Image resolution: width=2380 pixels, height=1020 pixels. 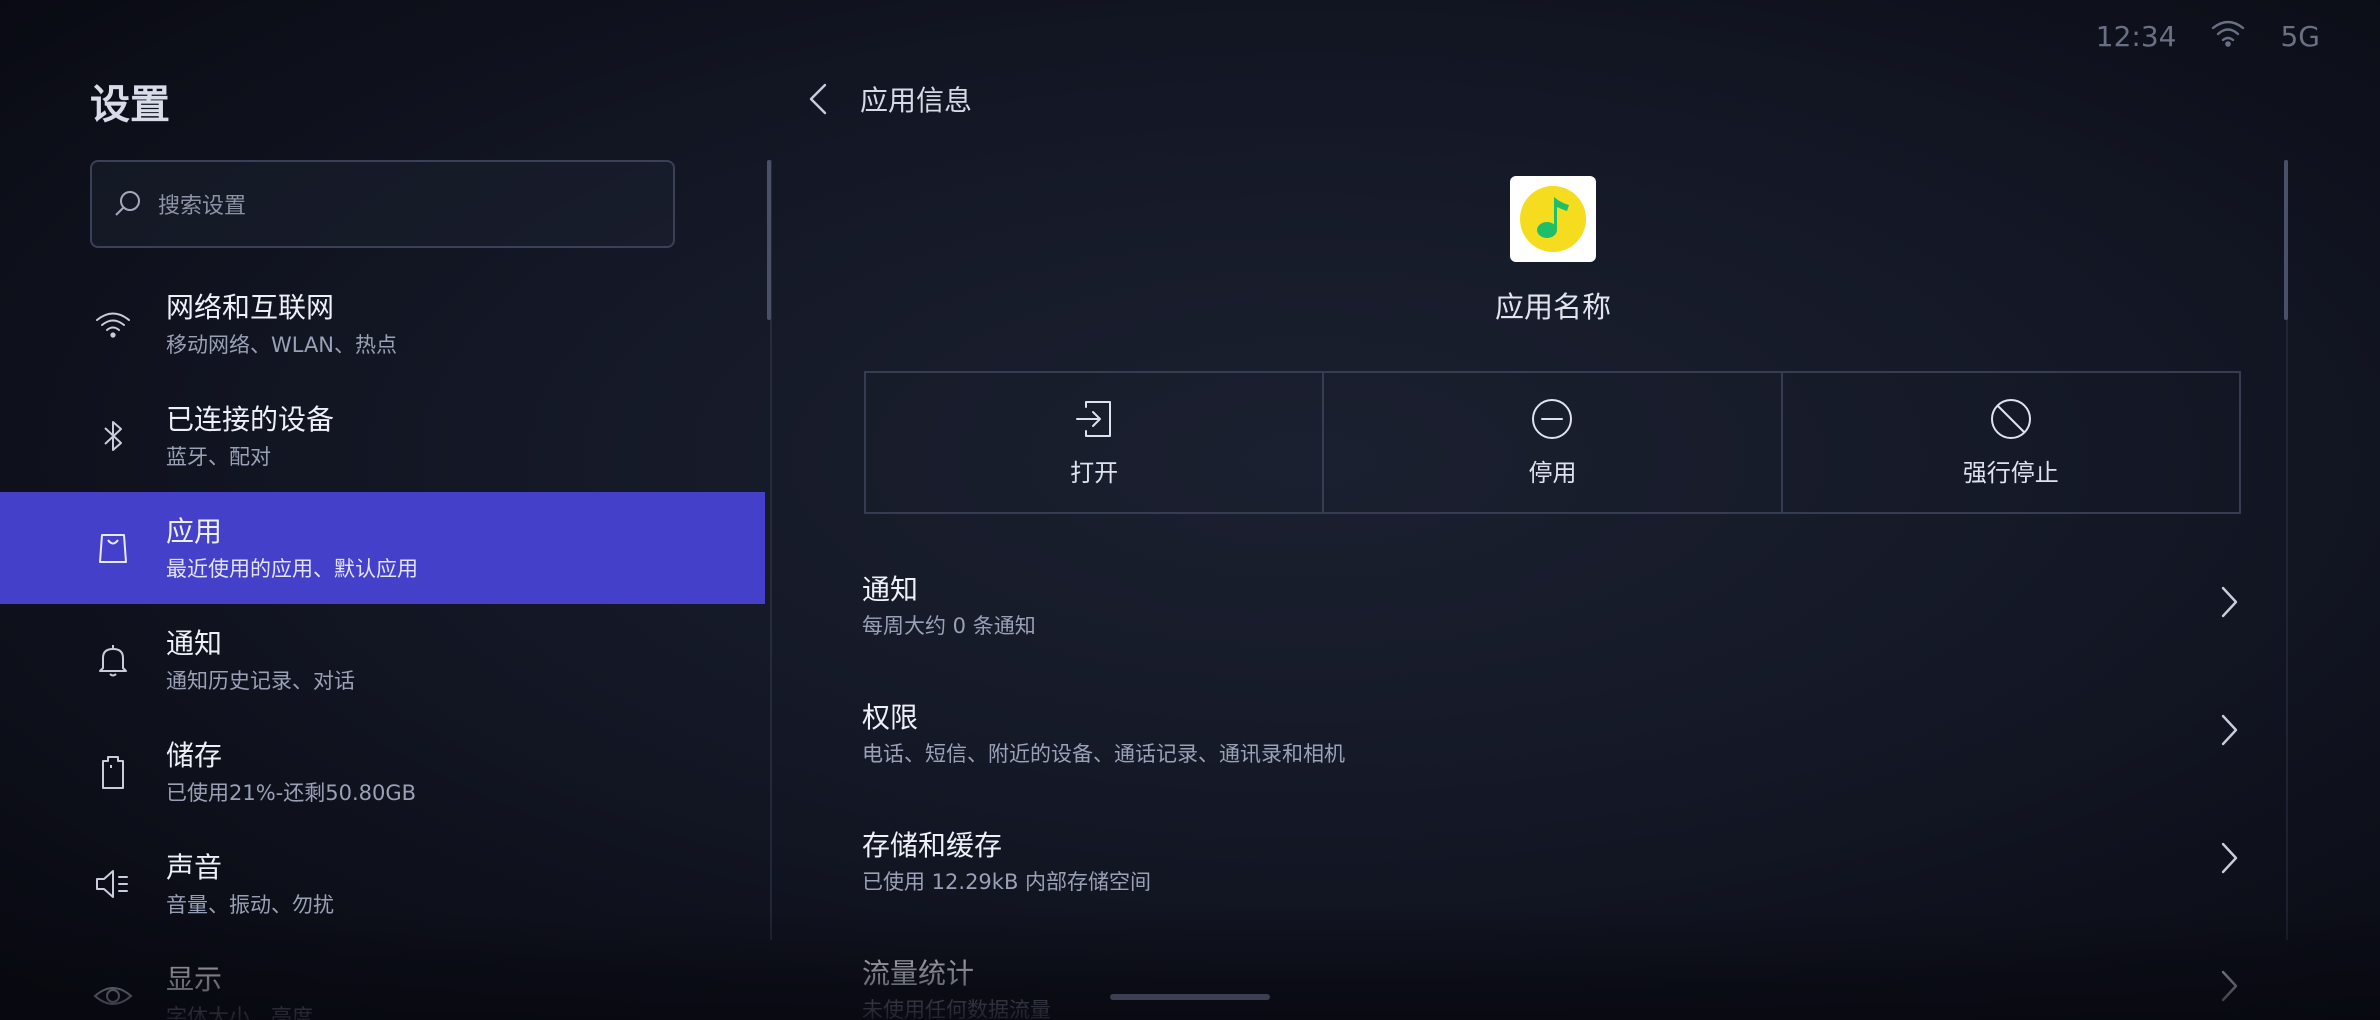 I want to click on sidebar-item-title: 已连接的设备, so click(x=250, y=419).